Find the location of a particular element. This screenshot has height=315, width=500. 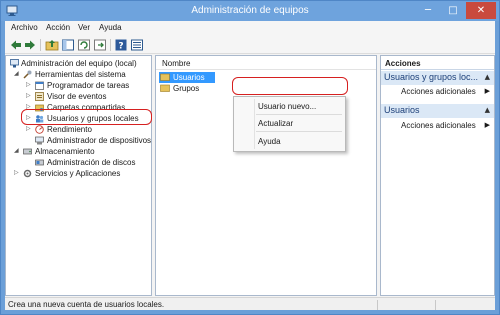

computer-management-icon is located at coordinates (14, 63).